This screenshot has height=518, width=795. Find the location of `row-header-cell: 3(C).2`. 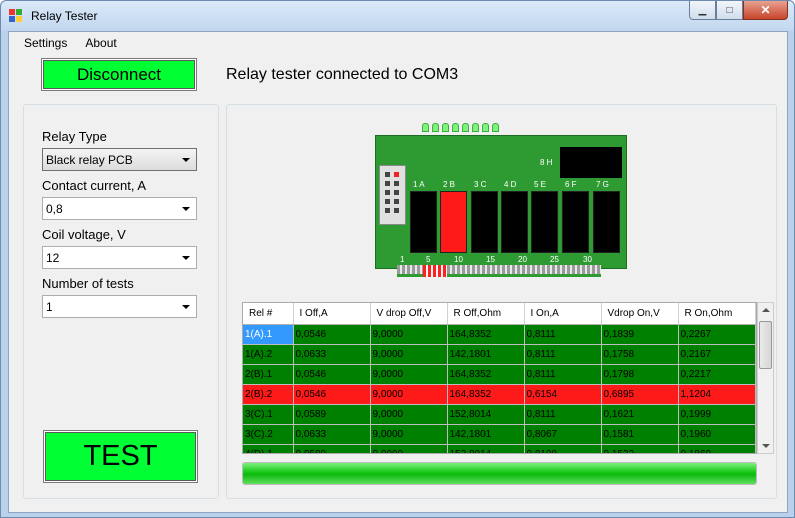

row-header-cell: 3(C).2 is located at coordinates (268, 434).